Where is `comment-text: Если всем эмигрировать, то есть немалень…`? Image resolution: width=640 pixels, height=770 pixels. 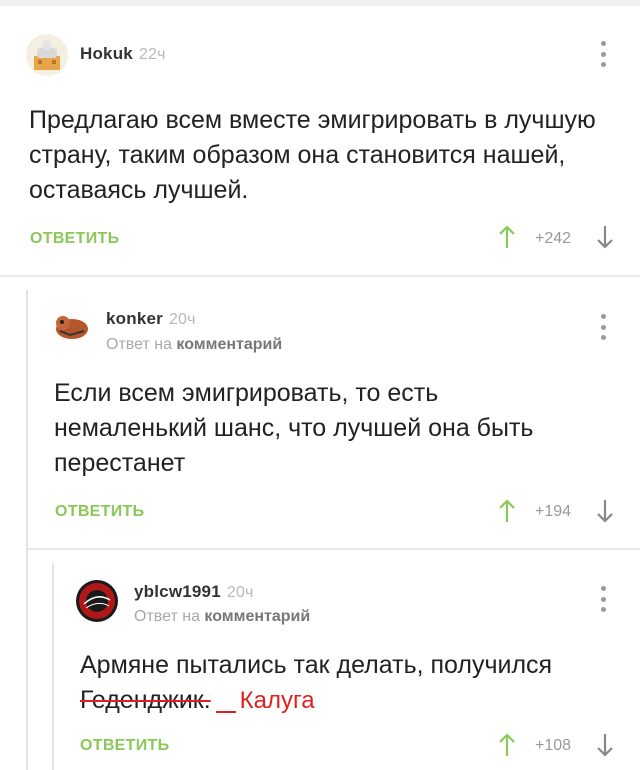 comment-text: Если всем эмигрировать, то есть немалень… is located at coordinates (294, 428).